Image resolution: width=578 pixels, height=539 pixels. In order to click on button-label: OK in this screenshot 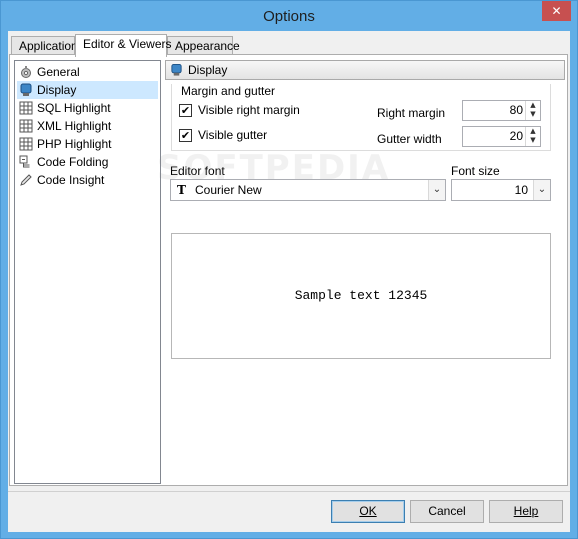, I will do `click(368, 511)`.